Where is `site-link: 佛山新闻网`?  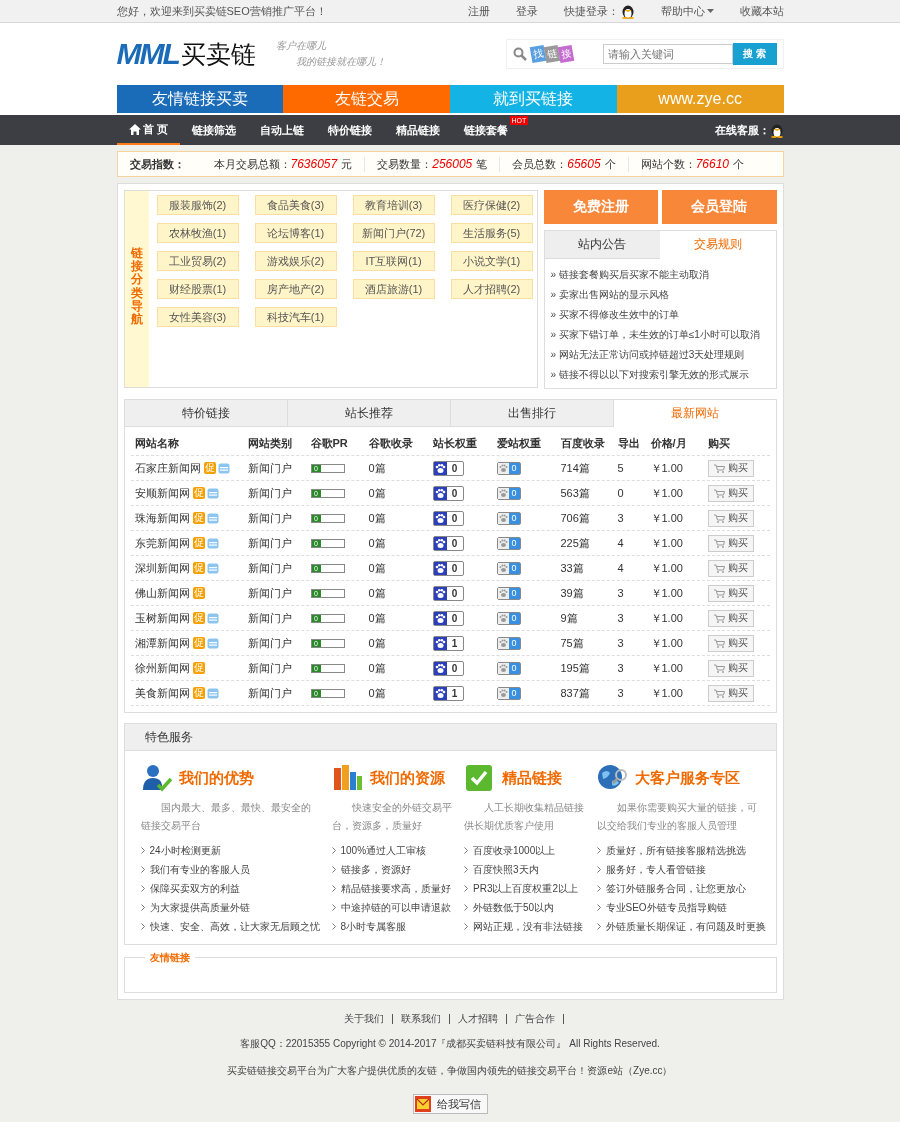
site-link: 佛山新闻网 is located at coordinates (162, 593).